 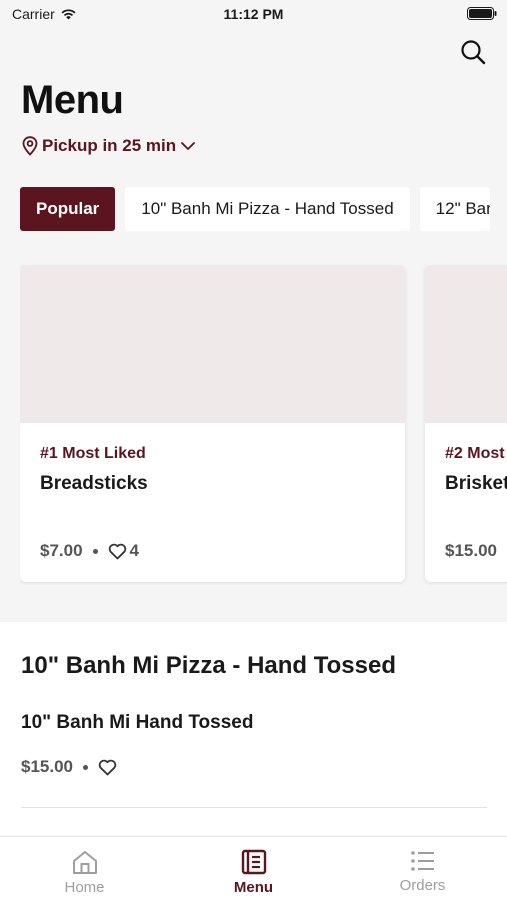 I want to click on card-price: $7.00, so click(x=61, y=550).